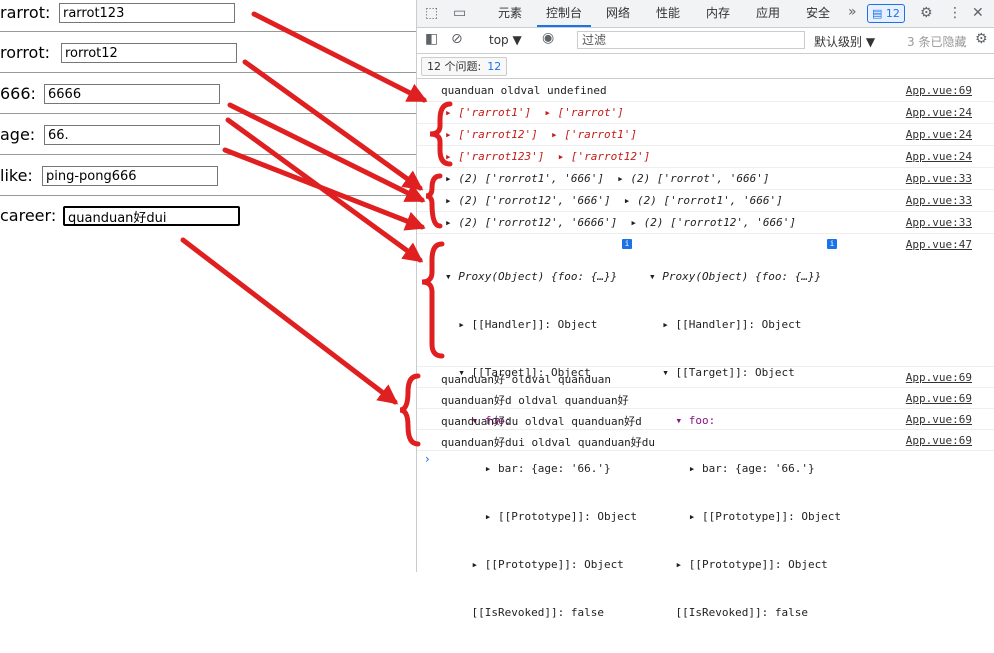  I want to click on console-message: quanduan好d oldval quanduan好 App.vue:69, so click(705, 398).